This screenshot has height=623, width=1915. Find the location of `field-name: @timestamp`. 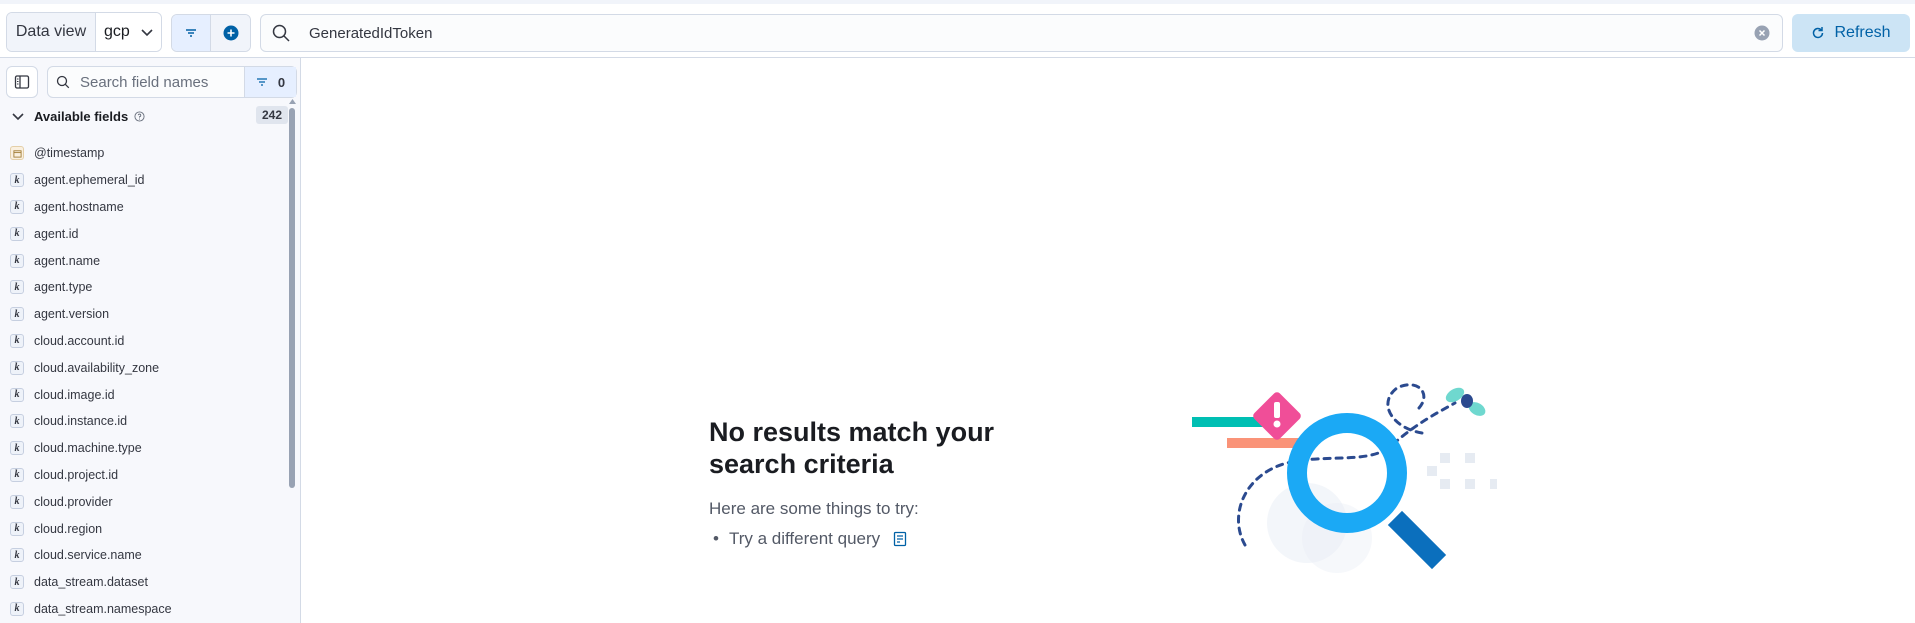

field-name: @timestamp is located at coordinates (69, 153).